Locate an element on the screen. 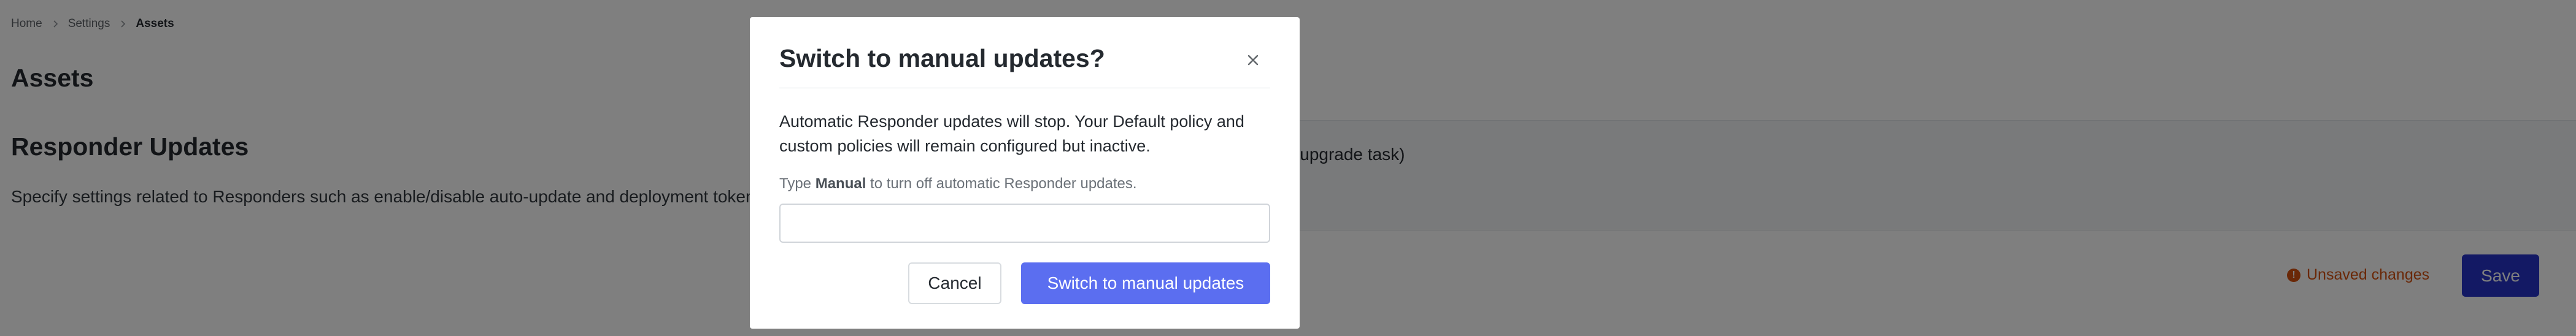  switch-to-manual-button: Switch to manual updates is located at coordinates (1145, 283).